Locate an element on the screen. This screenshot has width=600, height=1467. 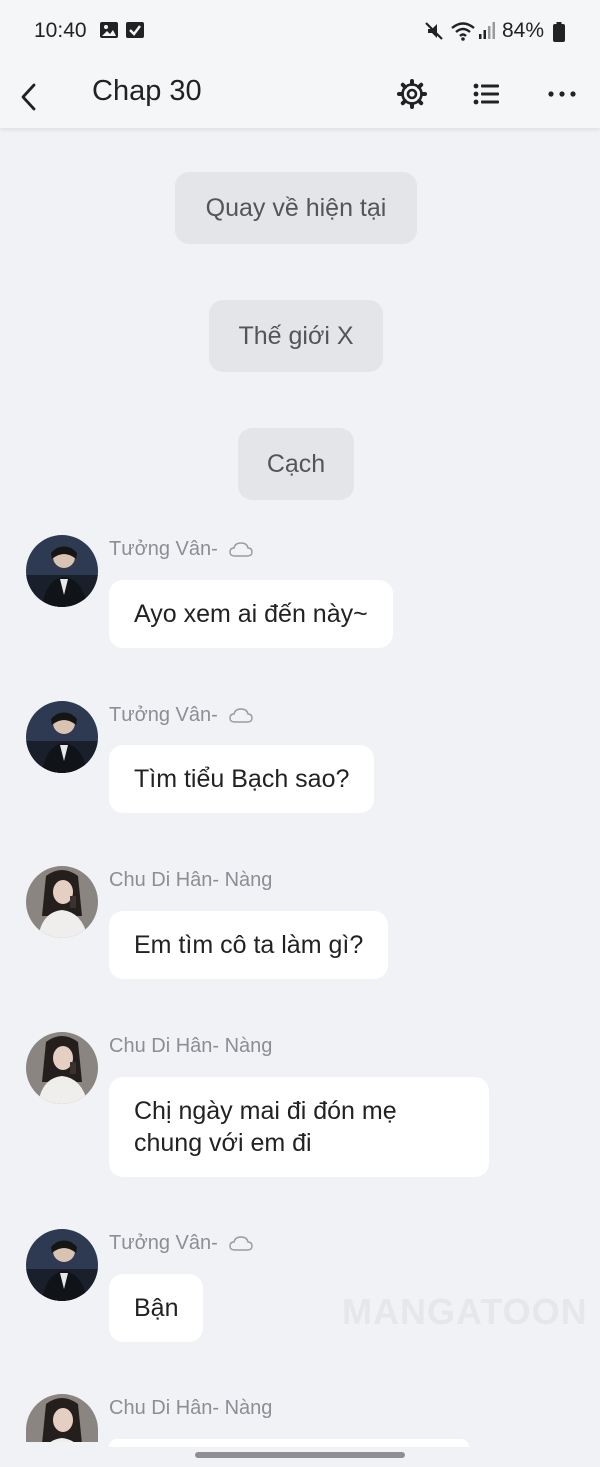
battery-level: 84% is located at coordinates (523, 30).